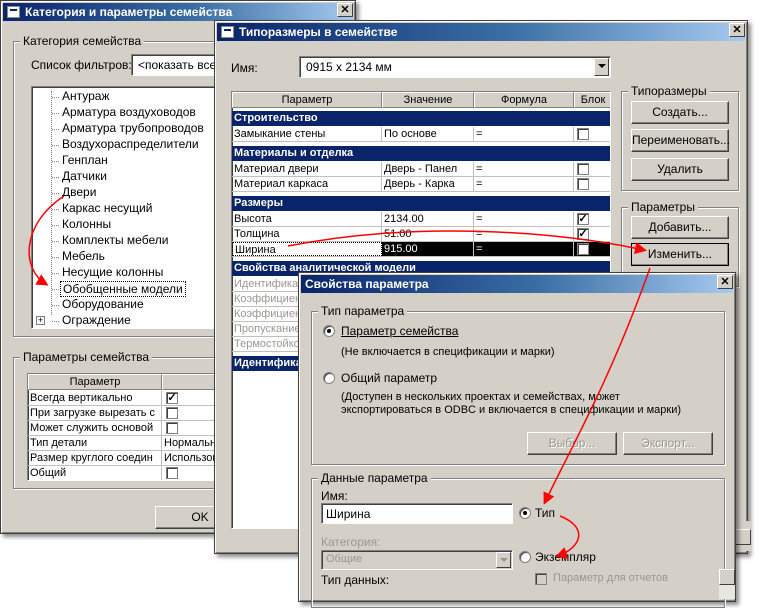  I want to click on param-props-titlebar: Свойства параметра, so click(517, 284).